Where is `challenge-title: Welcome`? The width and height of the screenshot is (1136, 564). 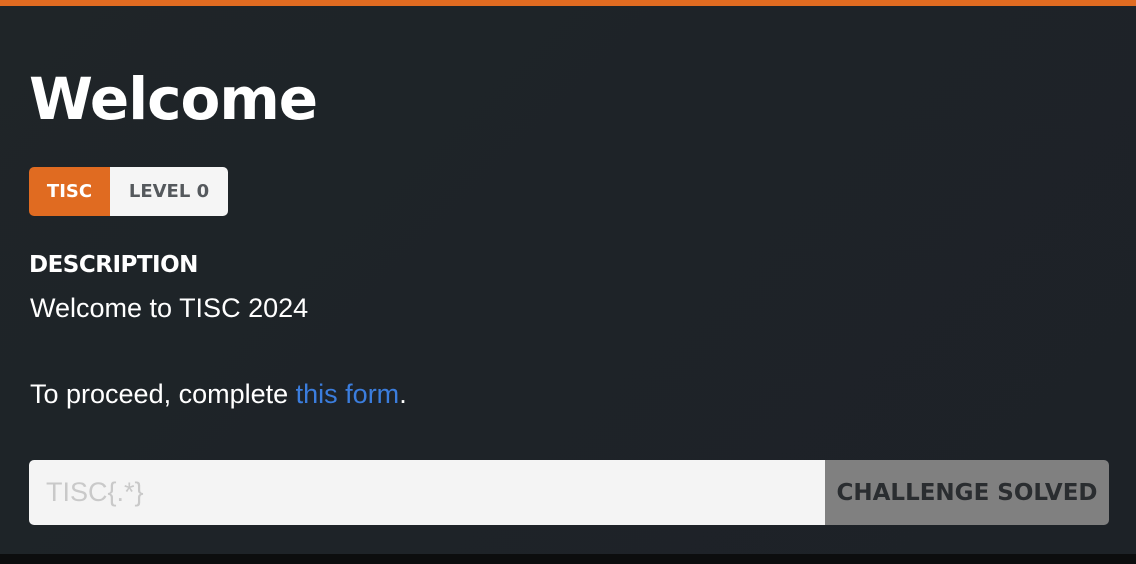 challenge-title: Welcome is located at coordinates (173, 99).